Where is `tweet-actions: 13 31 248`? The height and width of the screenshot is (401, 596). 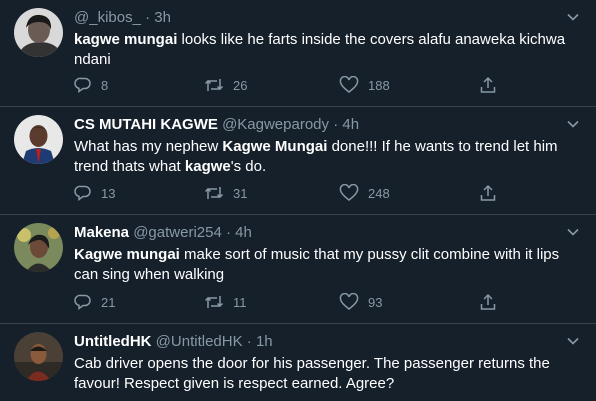
tweet-actions: 13 31 248 is located at coordinates (289, 193).